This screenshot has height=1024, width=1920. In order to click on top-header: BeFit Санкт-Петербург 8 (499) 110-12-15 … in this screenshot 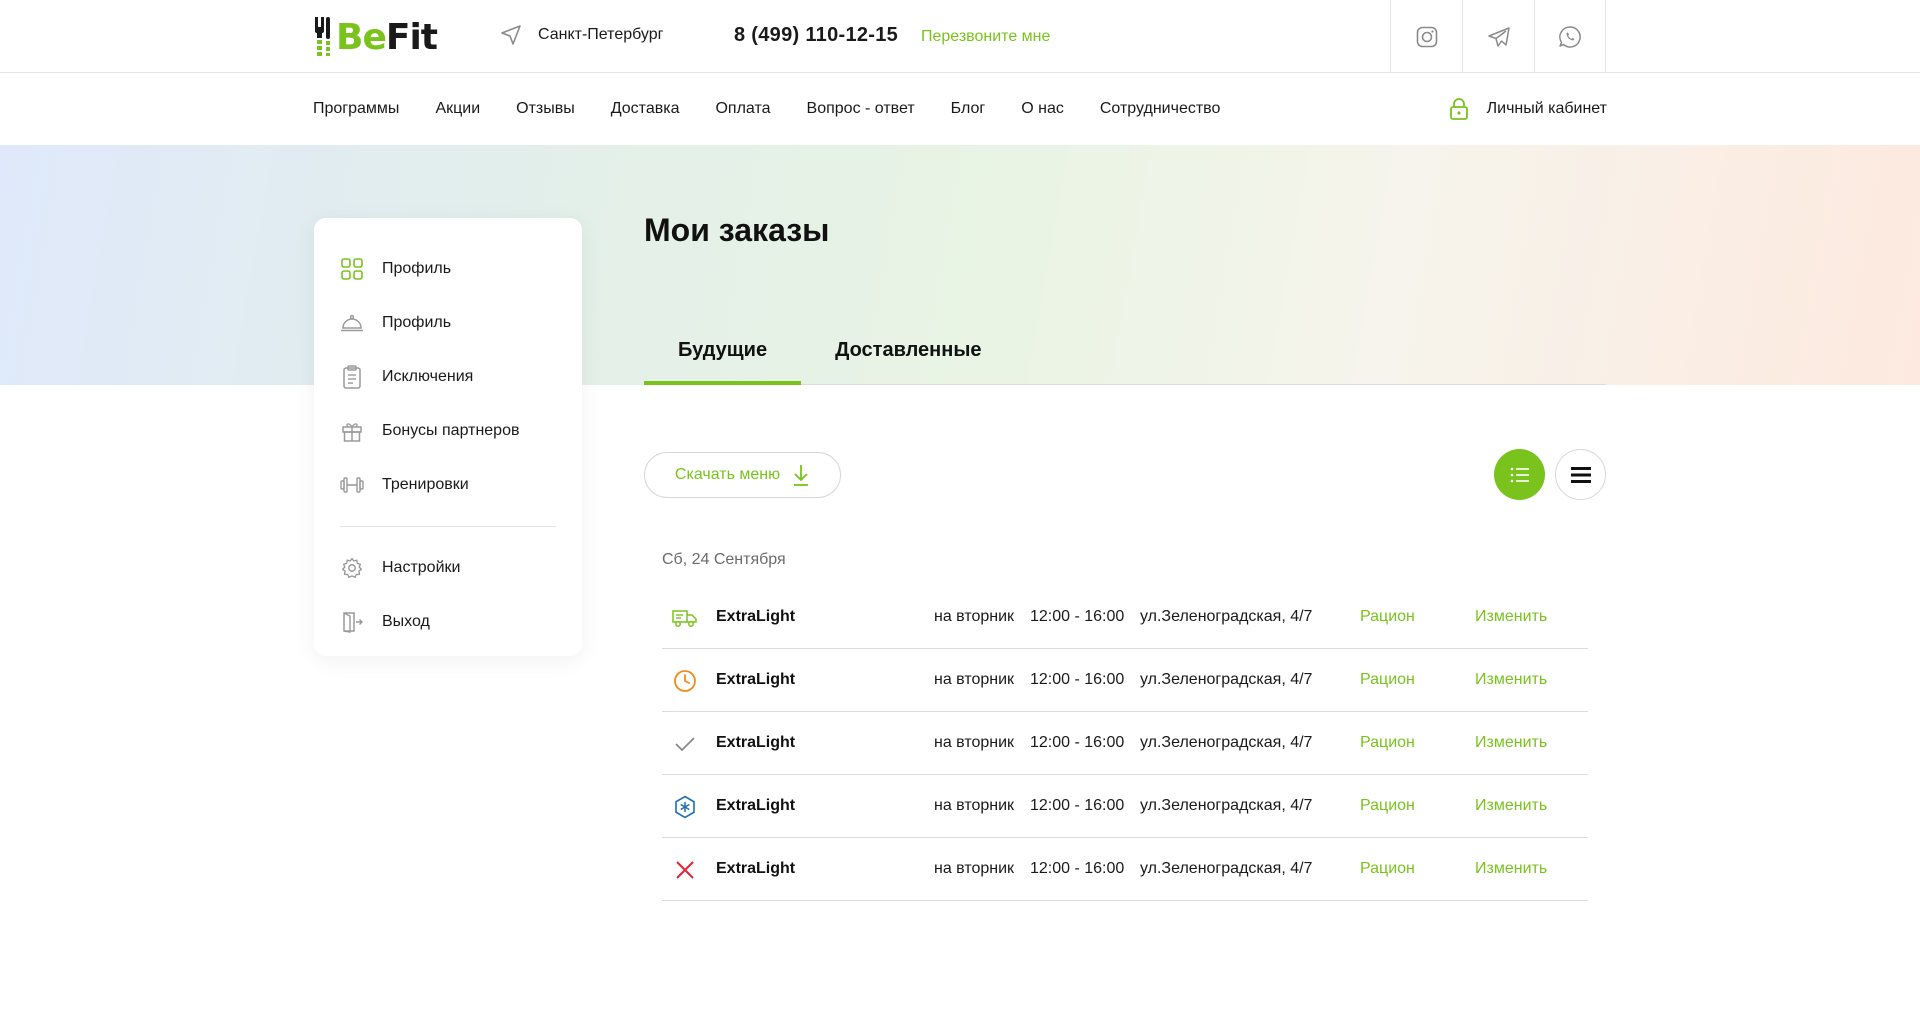, I will do `click(960, 36)`.